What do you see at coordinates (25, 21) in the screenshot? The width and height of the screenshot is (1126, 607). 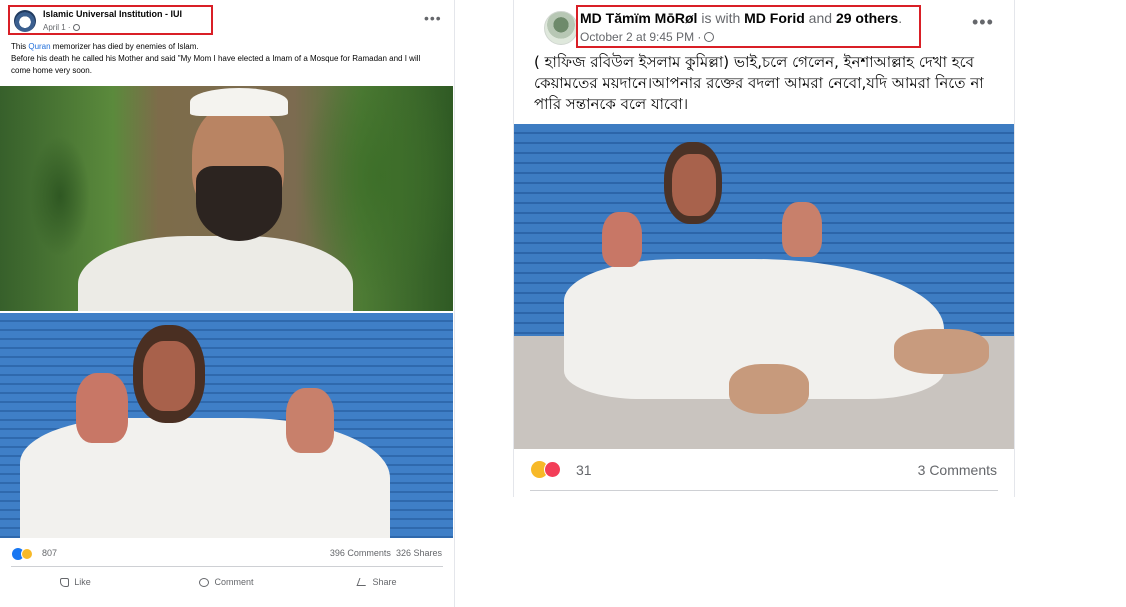 I see `page-avatar` at bounding box center [25, 21].